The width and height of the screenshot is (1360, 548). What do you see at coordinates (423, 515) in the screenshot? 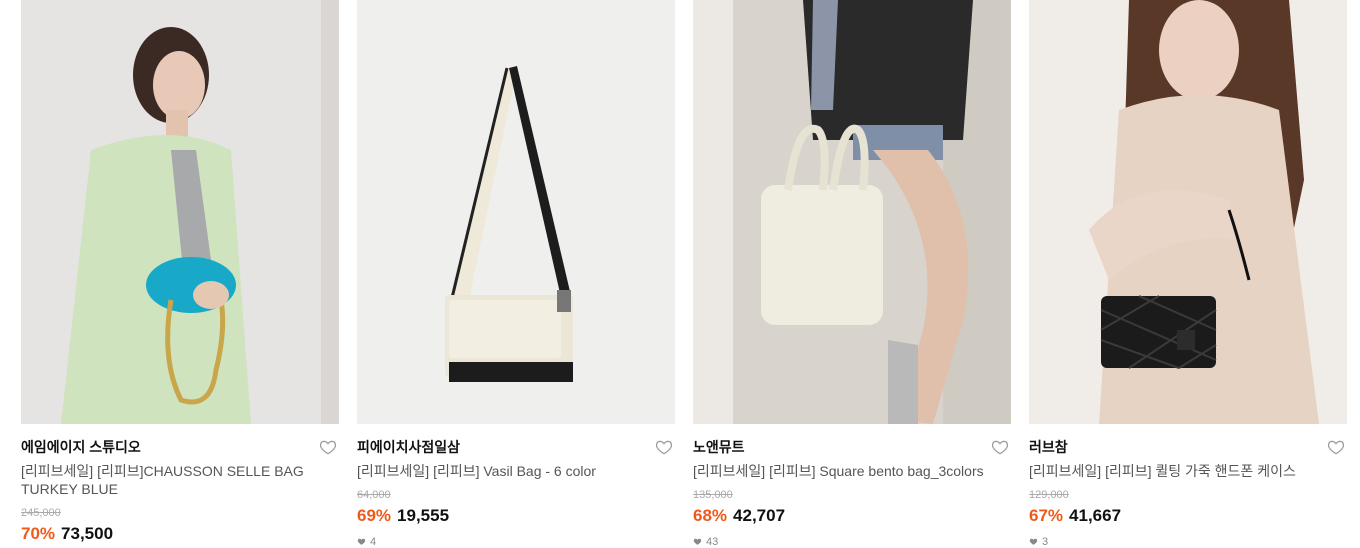
I see `sale-price: 19,555` at bounding box center [423, 515].